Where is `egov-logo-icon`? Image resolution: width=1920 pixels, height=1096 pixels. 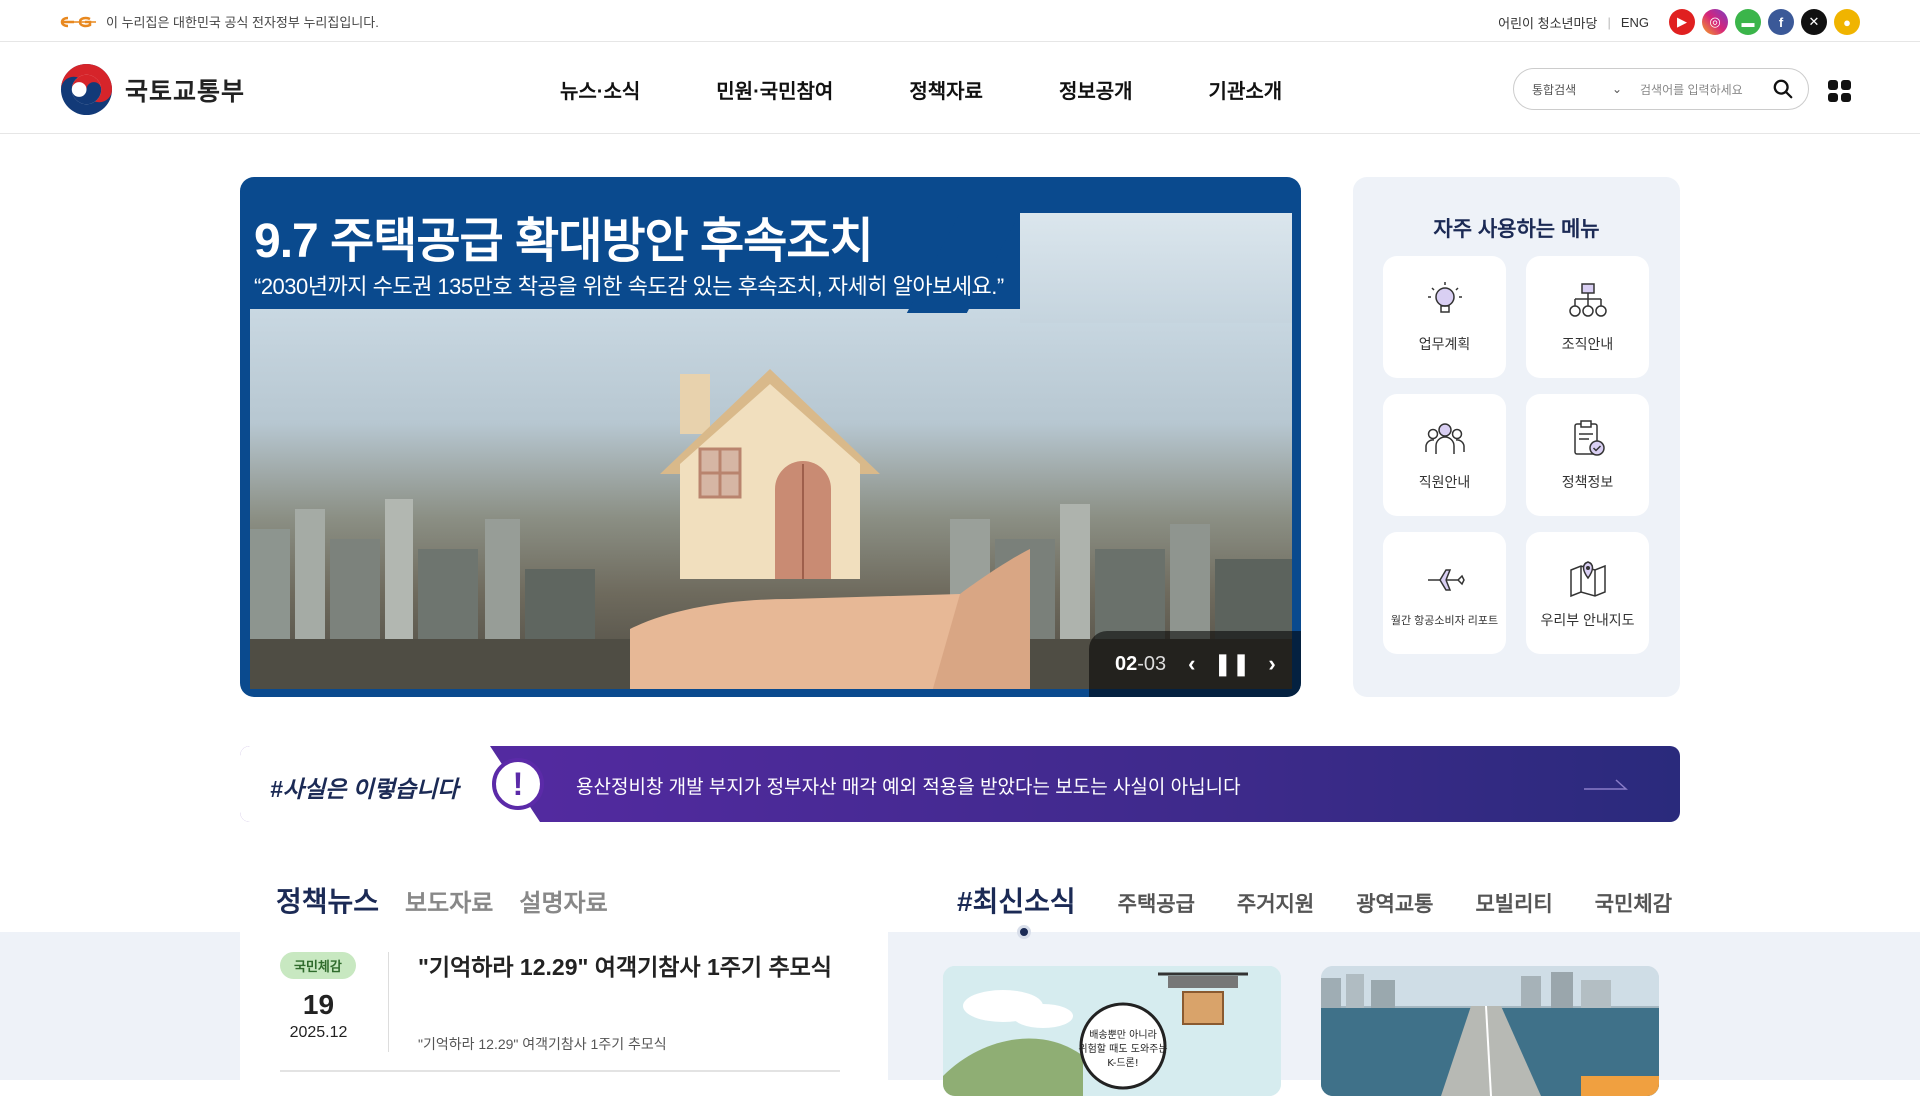
egov-logo-icon is located at coordinates (78, 21).